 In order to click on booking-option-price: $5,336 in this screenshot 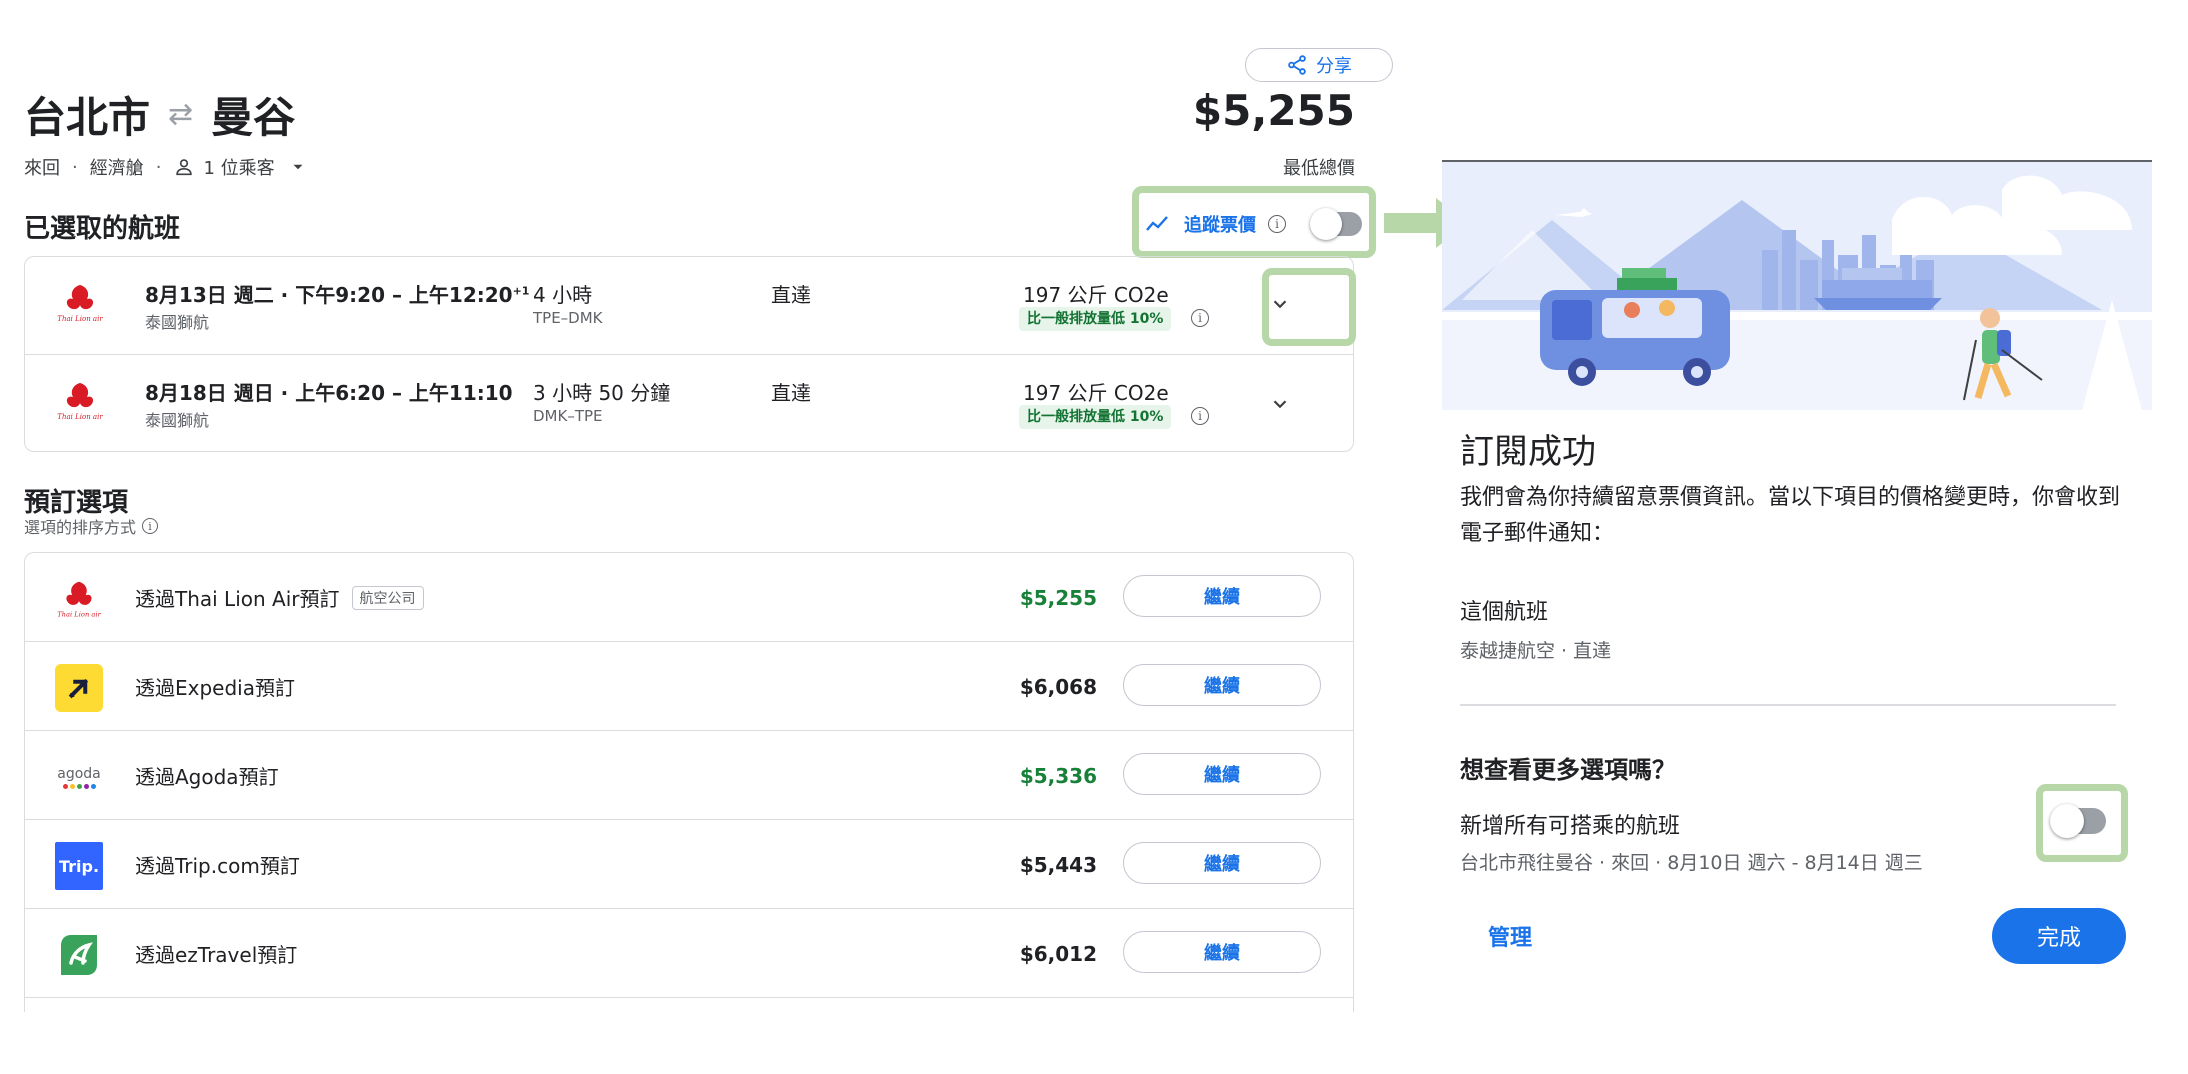, I will do `click(1058, 775)`.